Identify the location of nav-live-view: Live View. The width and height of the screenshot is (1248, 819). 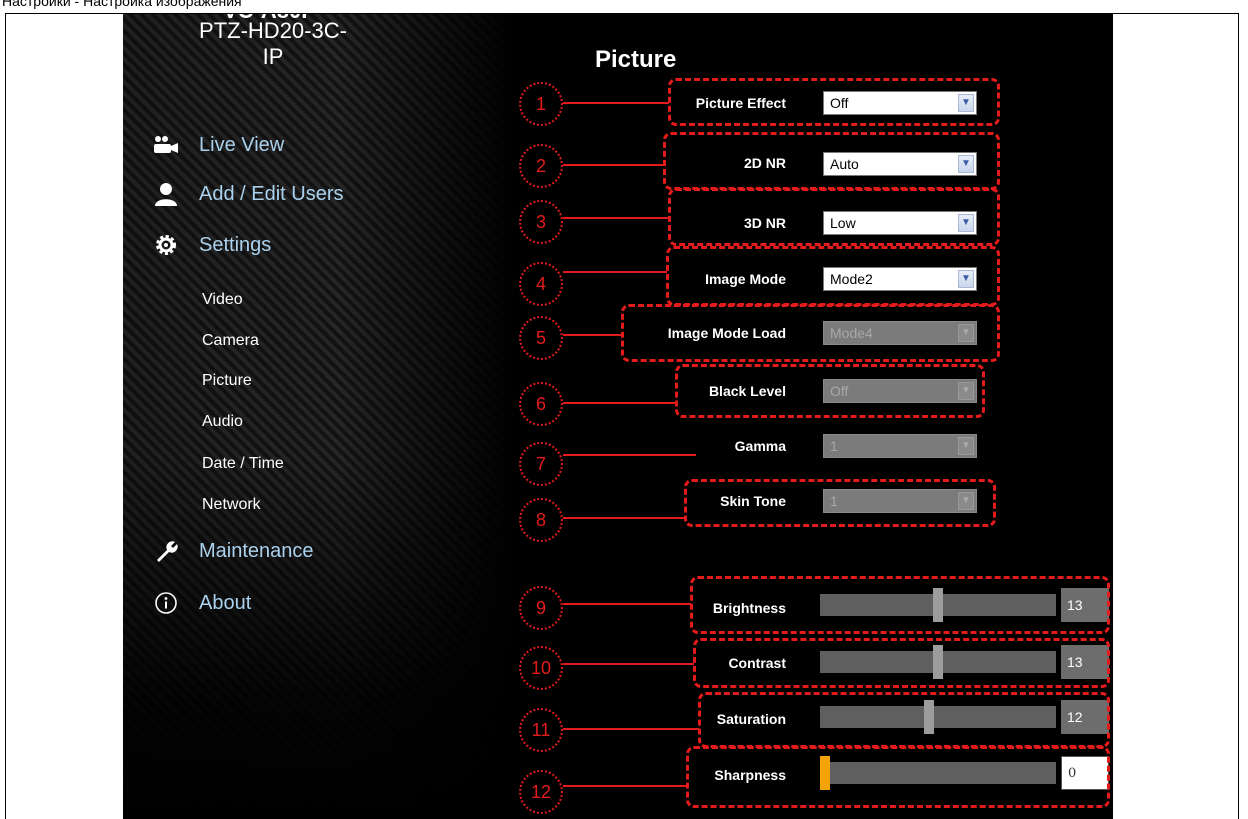
(218, 145).